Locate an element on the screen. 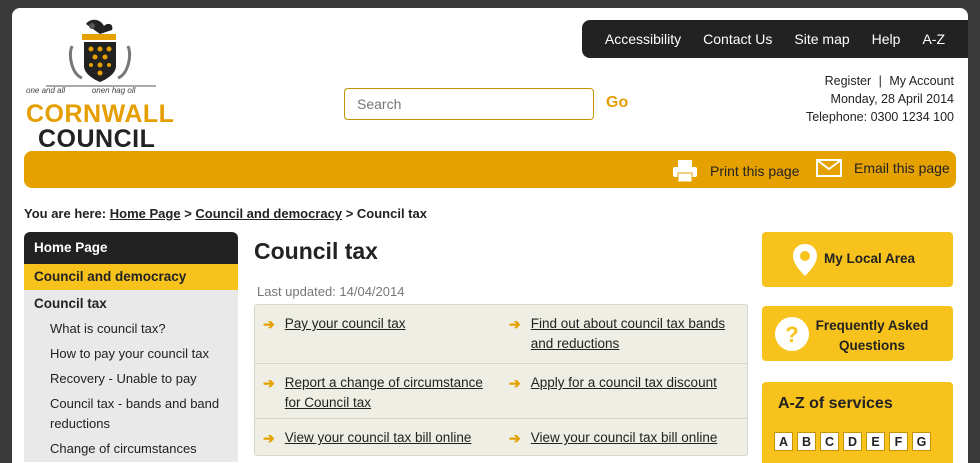 The height and width of the screenshot is (463, 980). a-z-letter-grid: A B C D E F G is located at coordinates (852, 441).